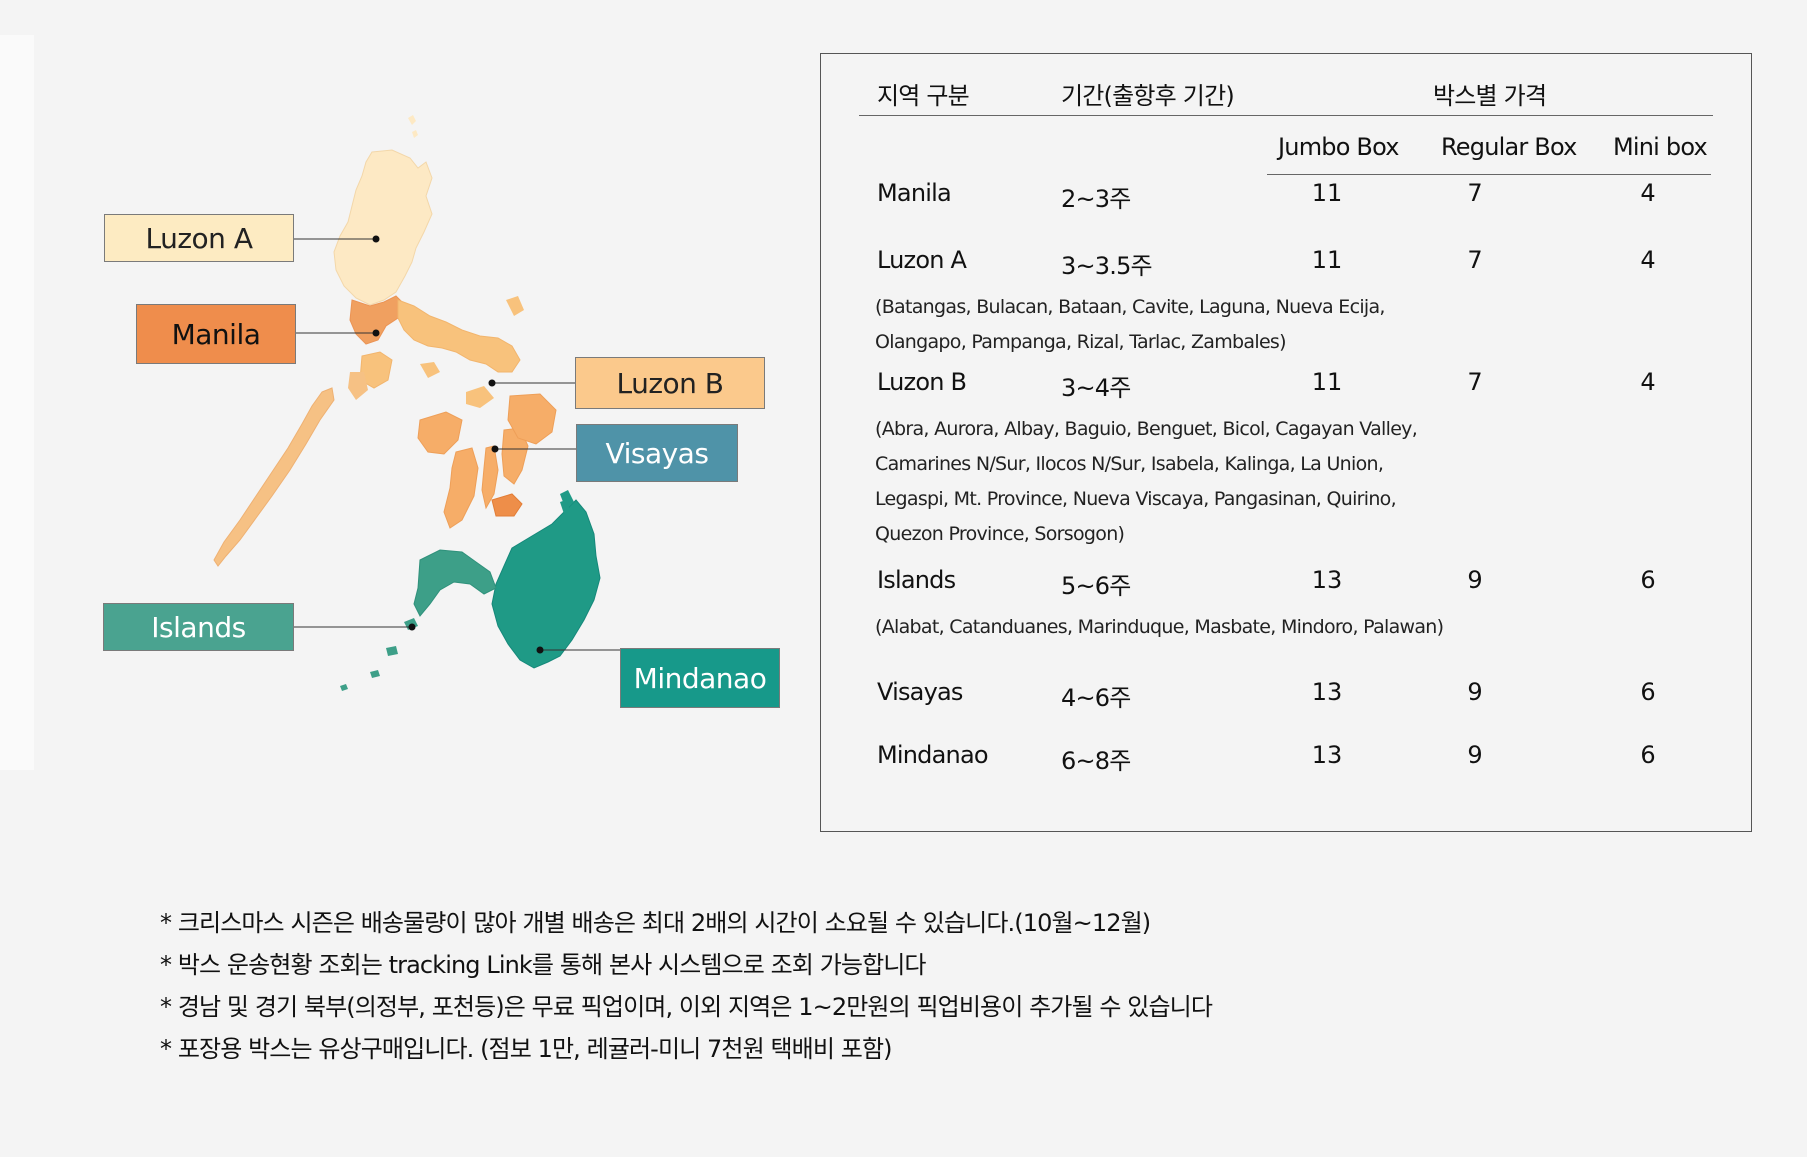 The image size is (1807, 1157). Describe the element at coordinates (546, 584) in the screenshot. I see `mindanao-shape` at that location.